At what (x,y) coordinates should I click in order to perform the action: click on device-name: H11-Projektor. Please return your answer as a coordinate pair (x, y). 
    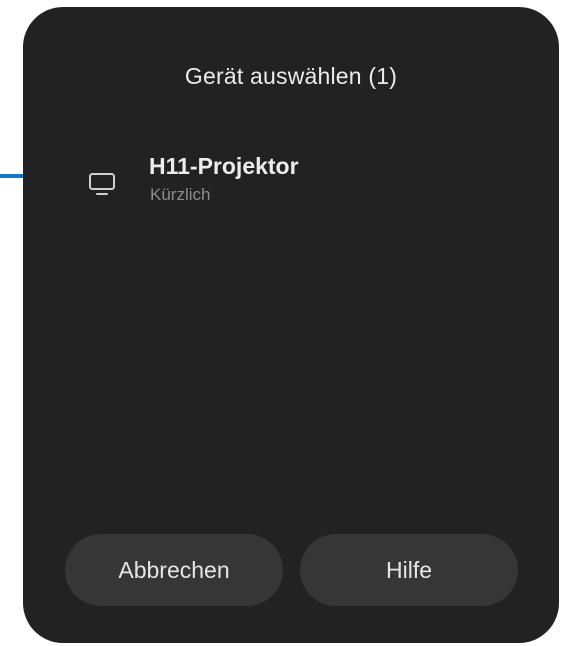
    Looking at the image, I should click on (224, 166).